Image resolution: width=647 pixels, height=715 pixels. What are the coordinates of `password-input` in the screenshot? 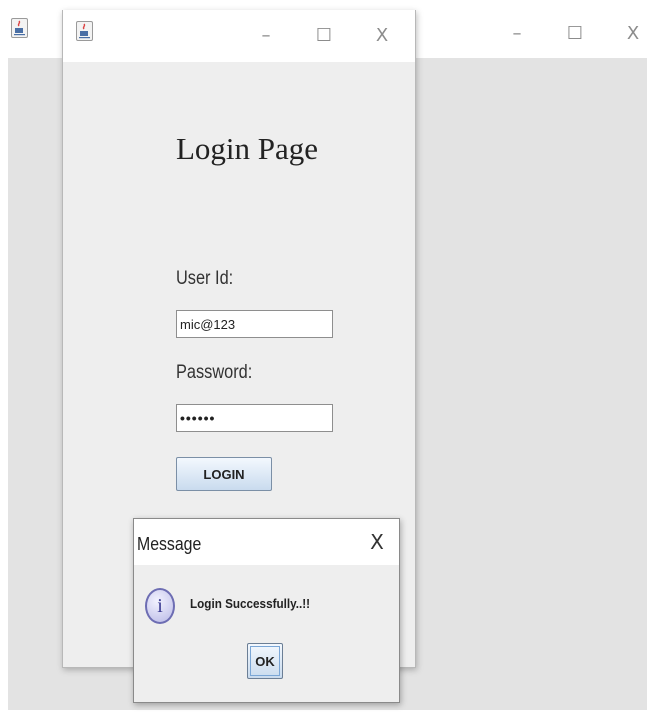 It's located at (254, 418).